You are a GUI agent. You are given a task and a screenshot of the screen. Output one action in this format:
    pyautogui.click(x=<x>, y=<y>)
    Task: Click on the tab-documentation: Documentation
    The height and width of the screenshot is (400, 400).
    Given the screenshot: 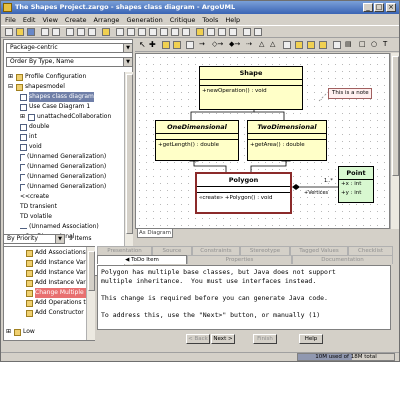 What is the action you would take?
    pyautogui.click(x=342, y=259)
    